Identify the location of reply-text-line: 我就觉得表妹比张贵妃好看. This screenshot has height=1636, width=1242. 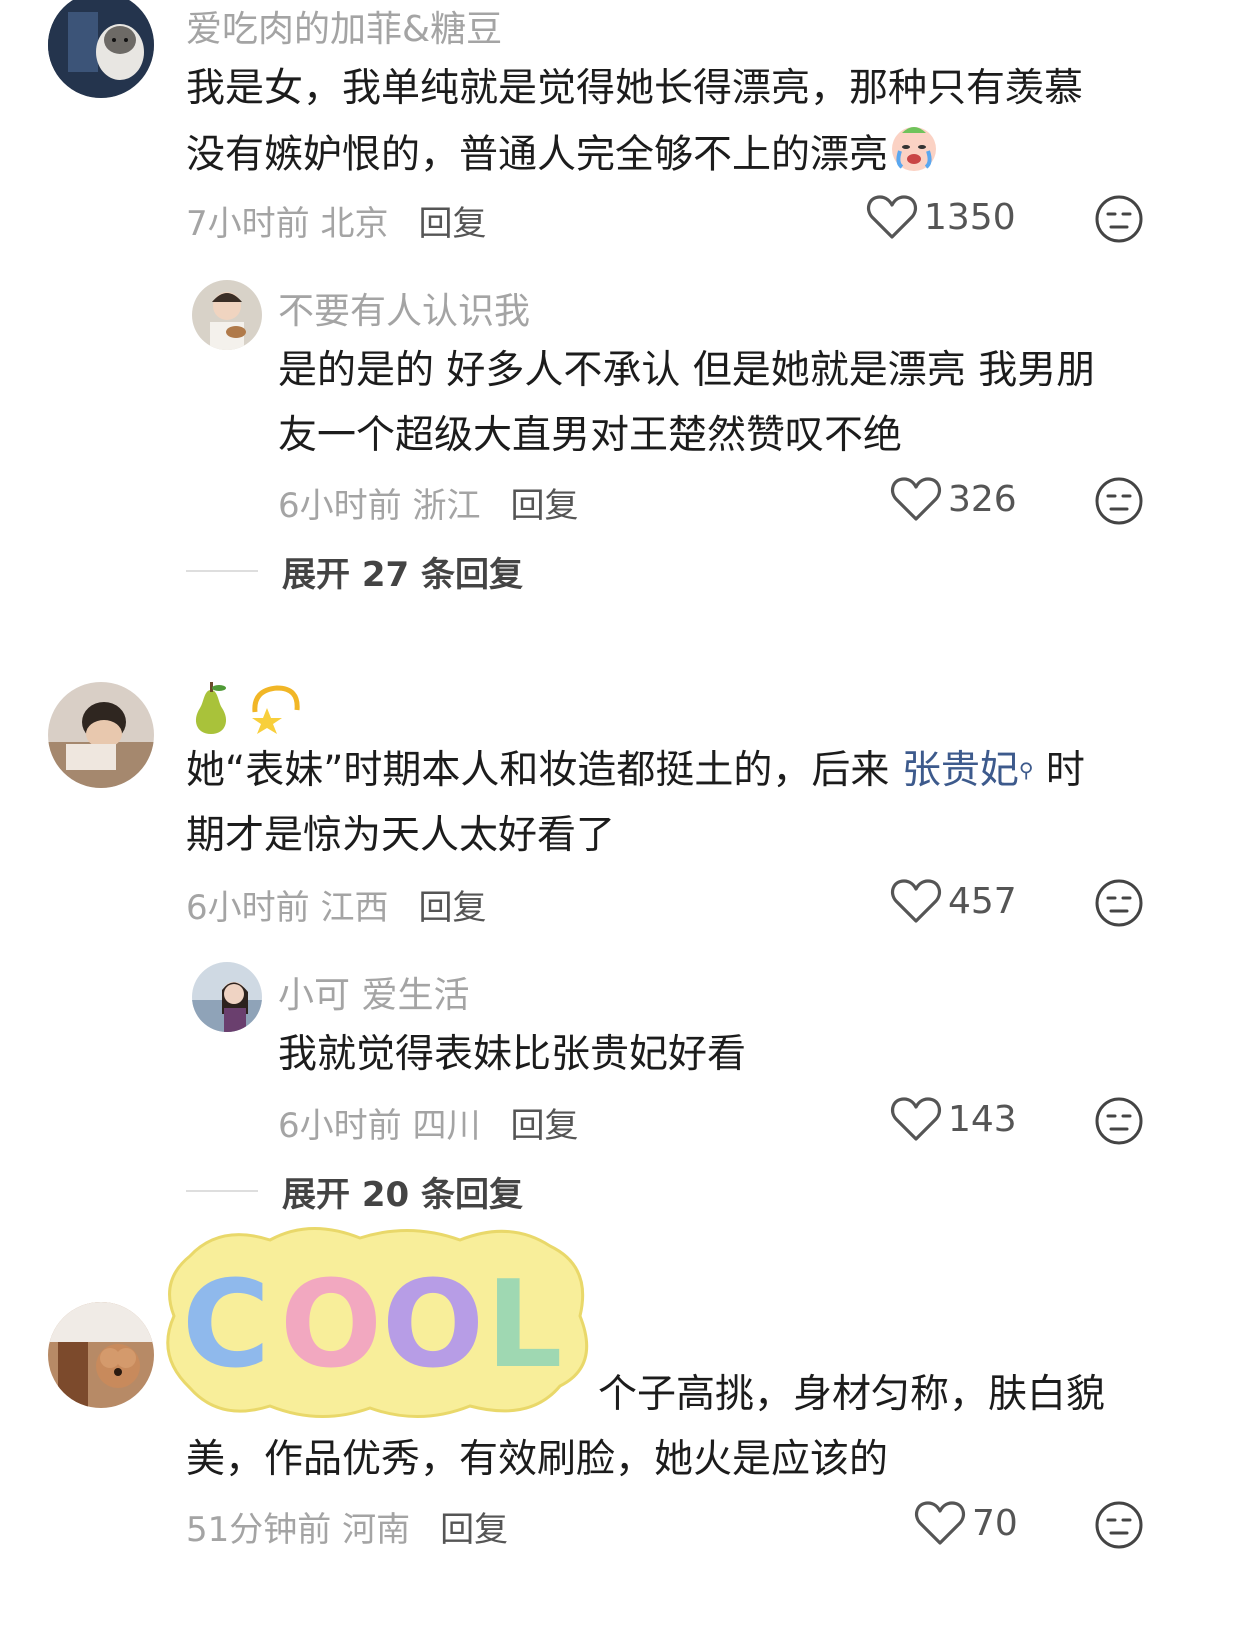
(512, 1054).